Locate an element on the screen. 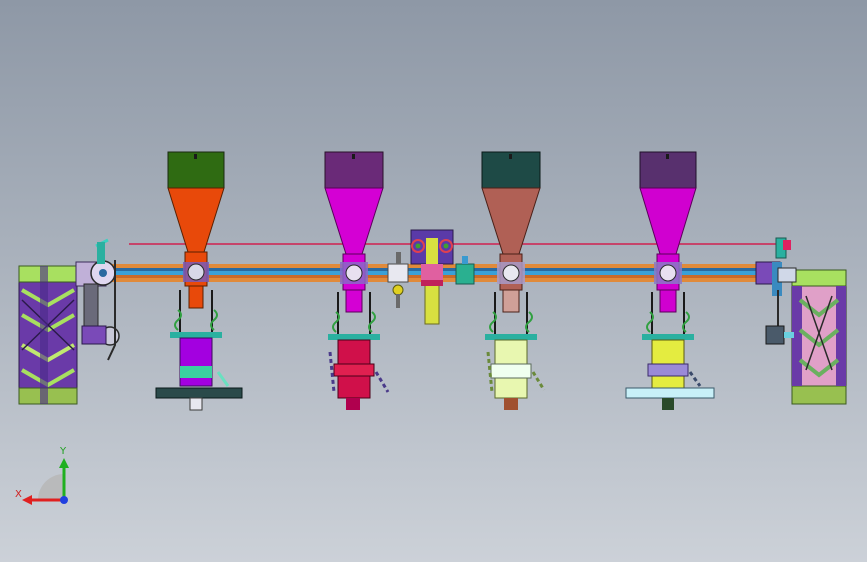 This screenshot has width=867, height=562. seed-tube is located at coordinates (196, 362).